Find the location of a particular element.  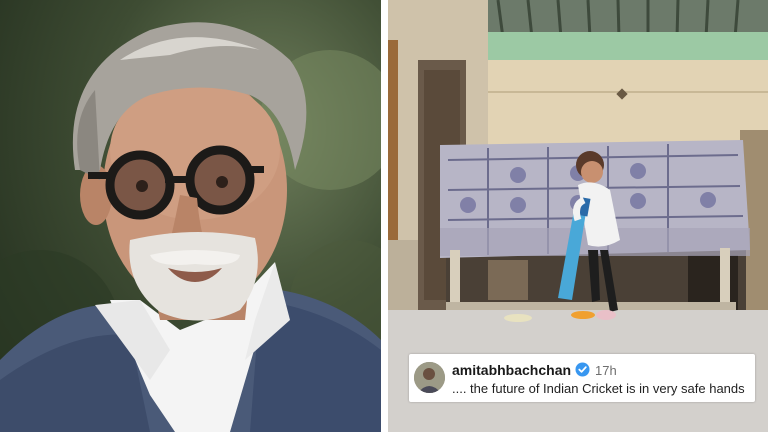

comment-timestamp: 17h is located at coordinates (606, 370).